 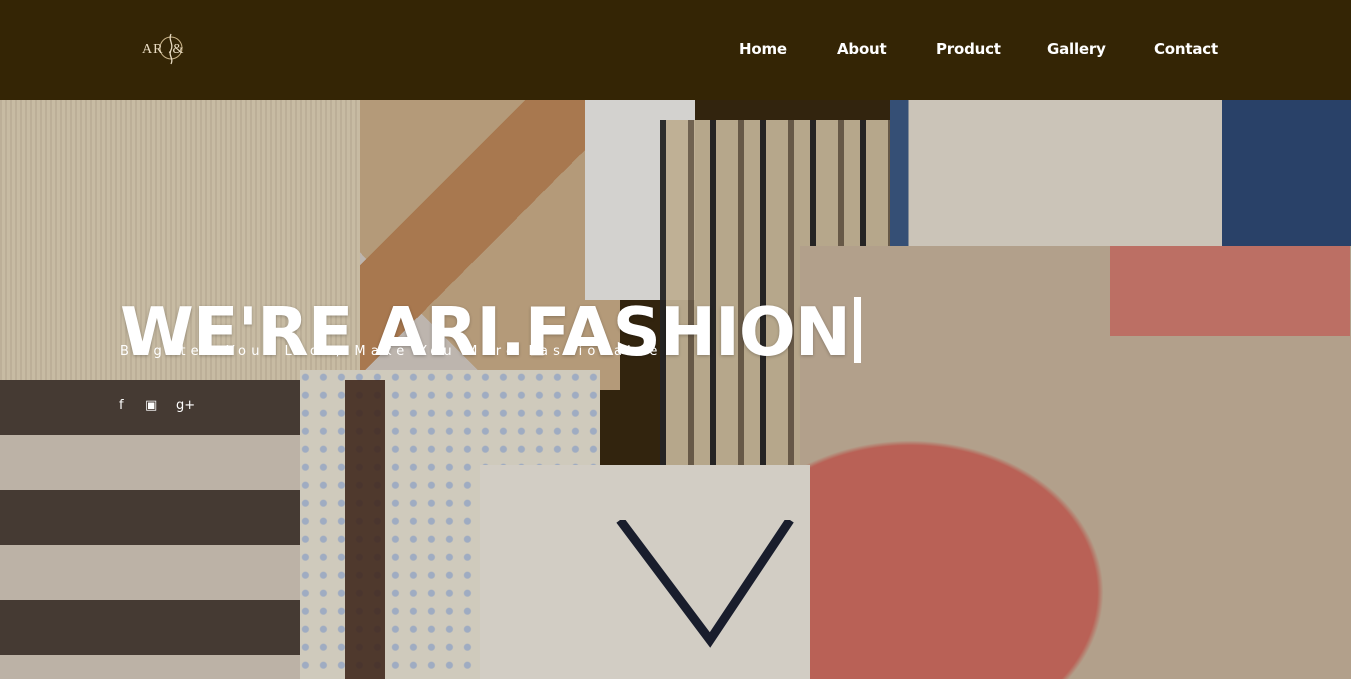 I want to click on typing-caret, so click(x=857, y=329).